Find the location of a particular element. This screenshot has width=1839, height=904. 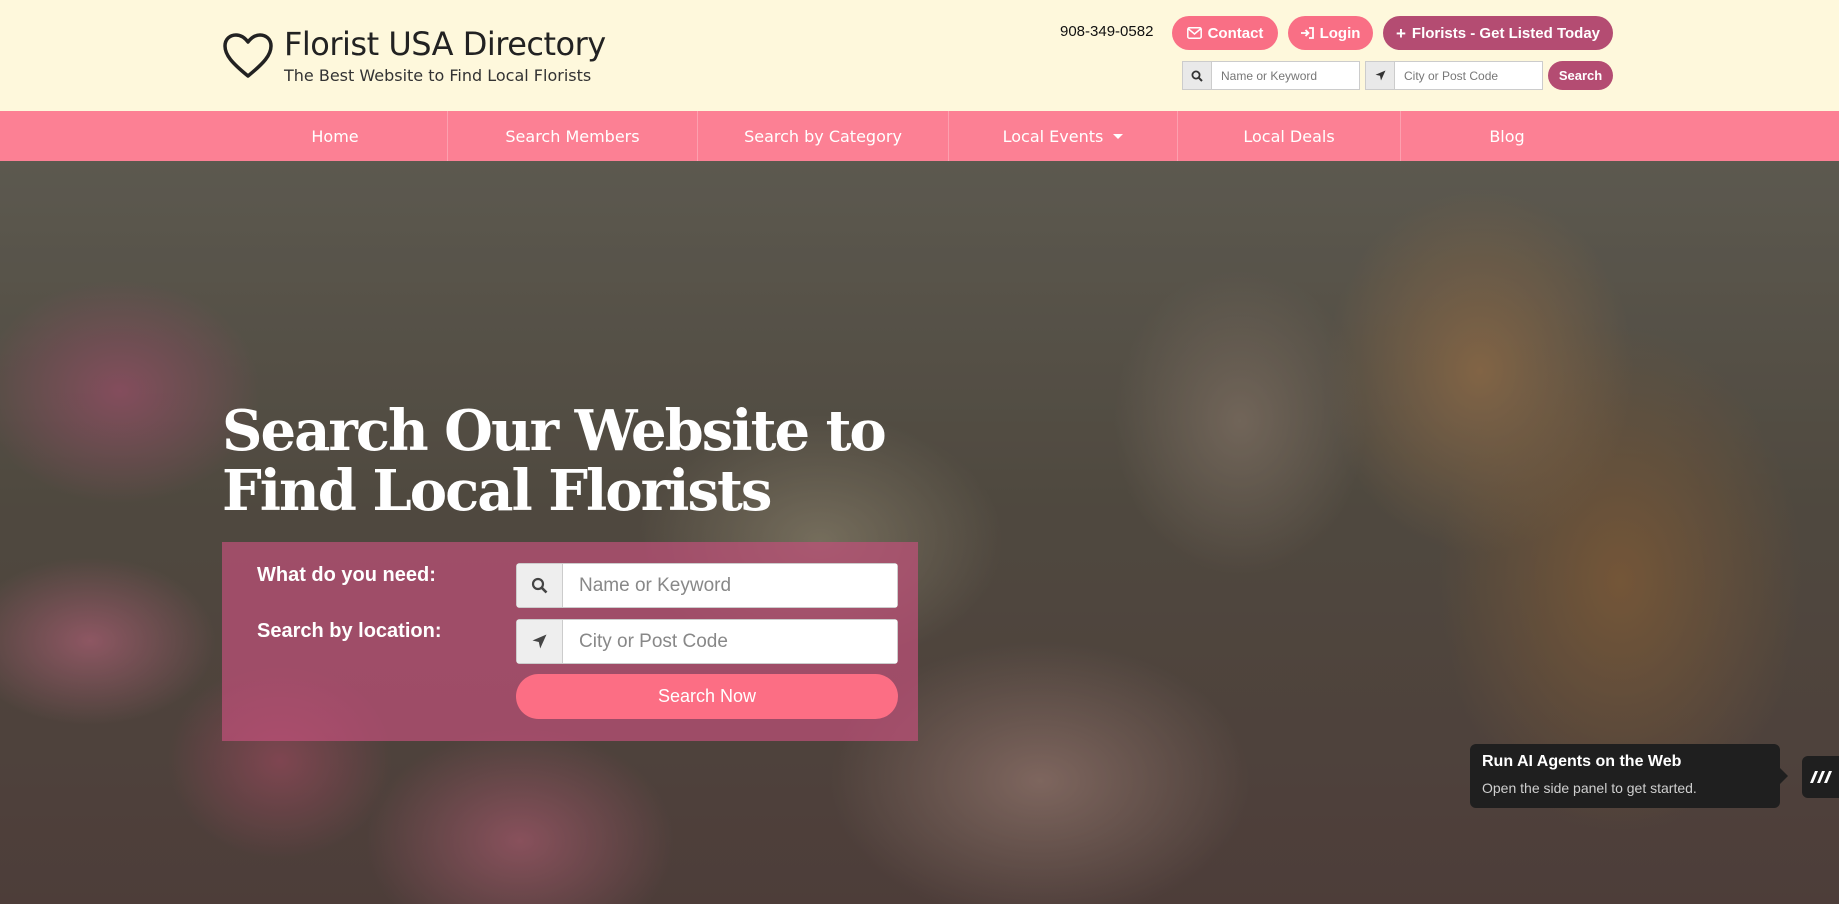

caret-down-icon is located at coordinates (1118, 136).